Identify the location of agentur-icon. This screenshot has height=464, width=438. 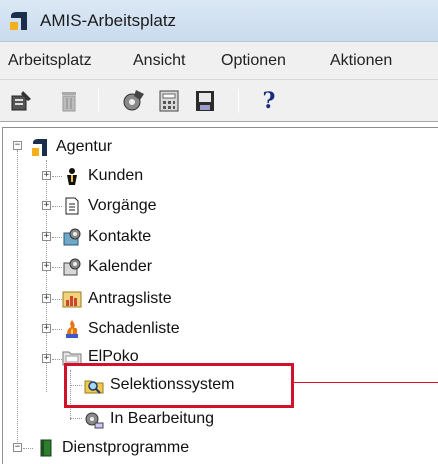
(39, 147).